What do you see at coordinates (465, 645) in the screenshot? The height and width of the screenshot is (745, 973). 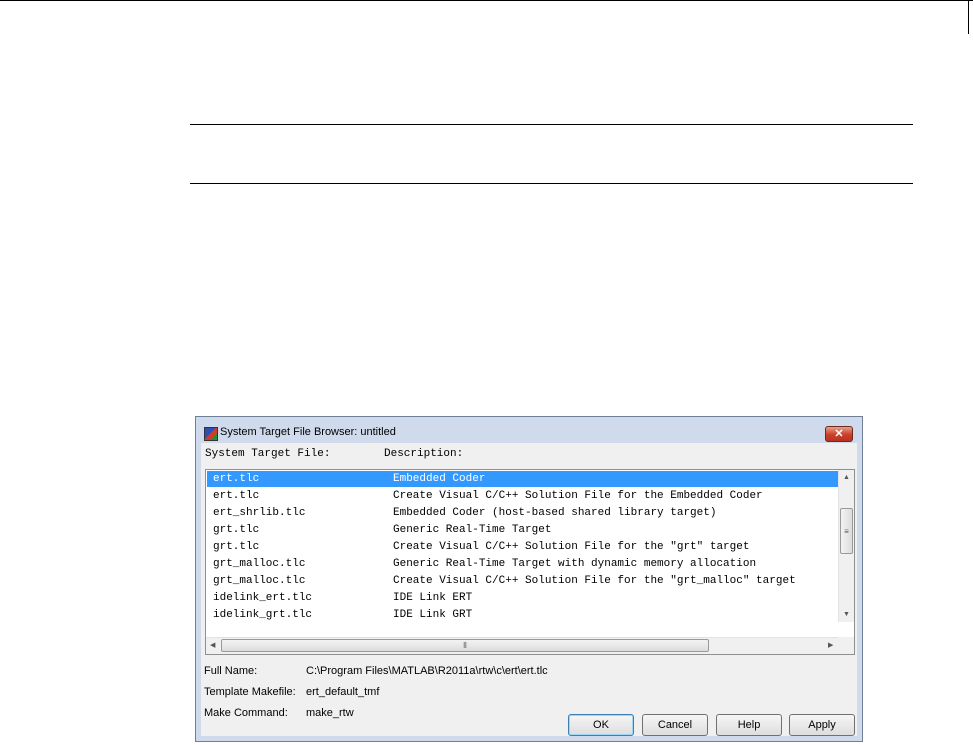 I see `horizontal-scroll-thumb: ⦀` at bounding box center [465, 645].